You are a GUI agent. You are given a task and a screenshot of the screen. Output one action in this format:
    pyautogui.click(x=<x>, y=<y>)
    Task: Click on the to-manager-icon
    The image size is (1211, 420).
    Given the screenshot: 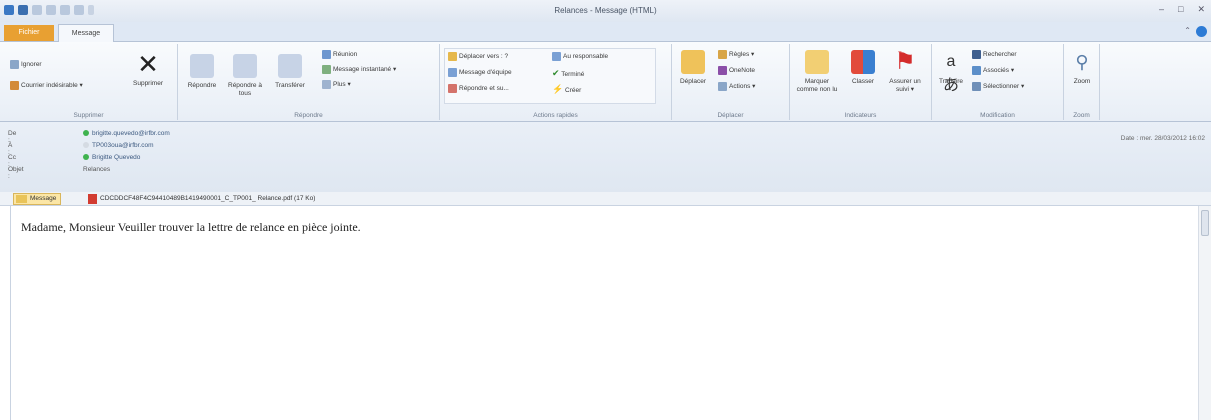 What is the action you would take?
    pyautogui.click(x=556, y=56)
    